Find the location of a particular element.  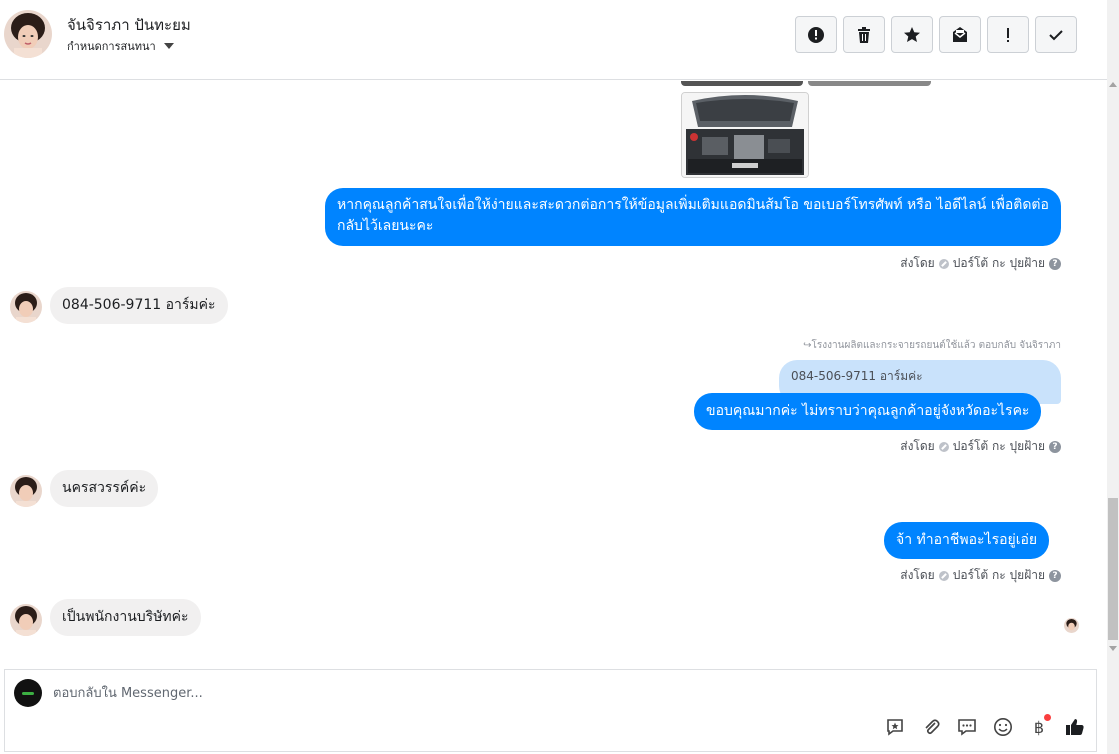

trash-icon is located at coordinates (864, 34).